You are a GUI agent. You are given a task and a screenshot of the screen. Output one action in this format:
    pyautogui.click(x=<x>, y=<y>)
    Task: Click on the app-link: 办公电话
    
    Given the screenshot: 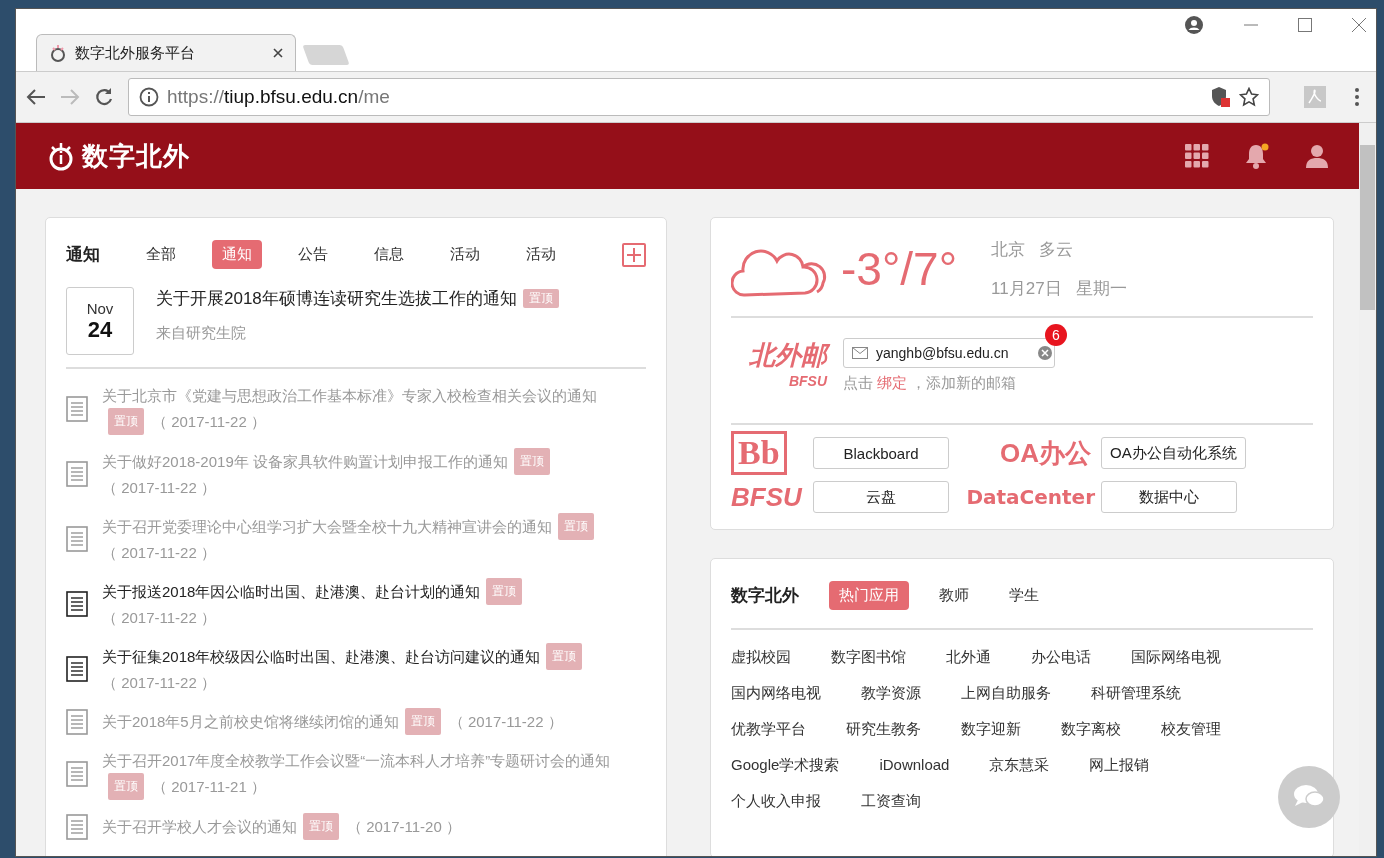 What is the action you would take?
    pyautogui.click(x=1061, y=657)
    